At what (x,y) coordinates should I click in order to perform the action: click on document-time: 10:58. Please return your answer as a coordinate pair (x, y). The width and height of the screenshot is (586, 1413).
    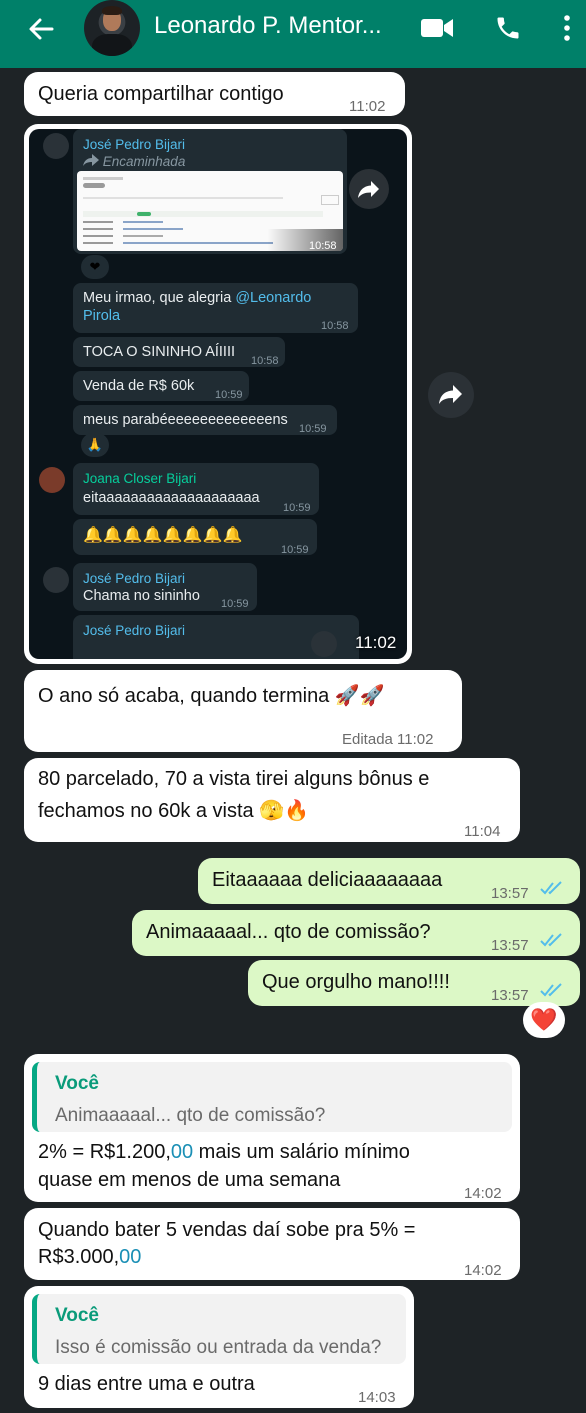
    Looking at the image, I should click on (323, 246).